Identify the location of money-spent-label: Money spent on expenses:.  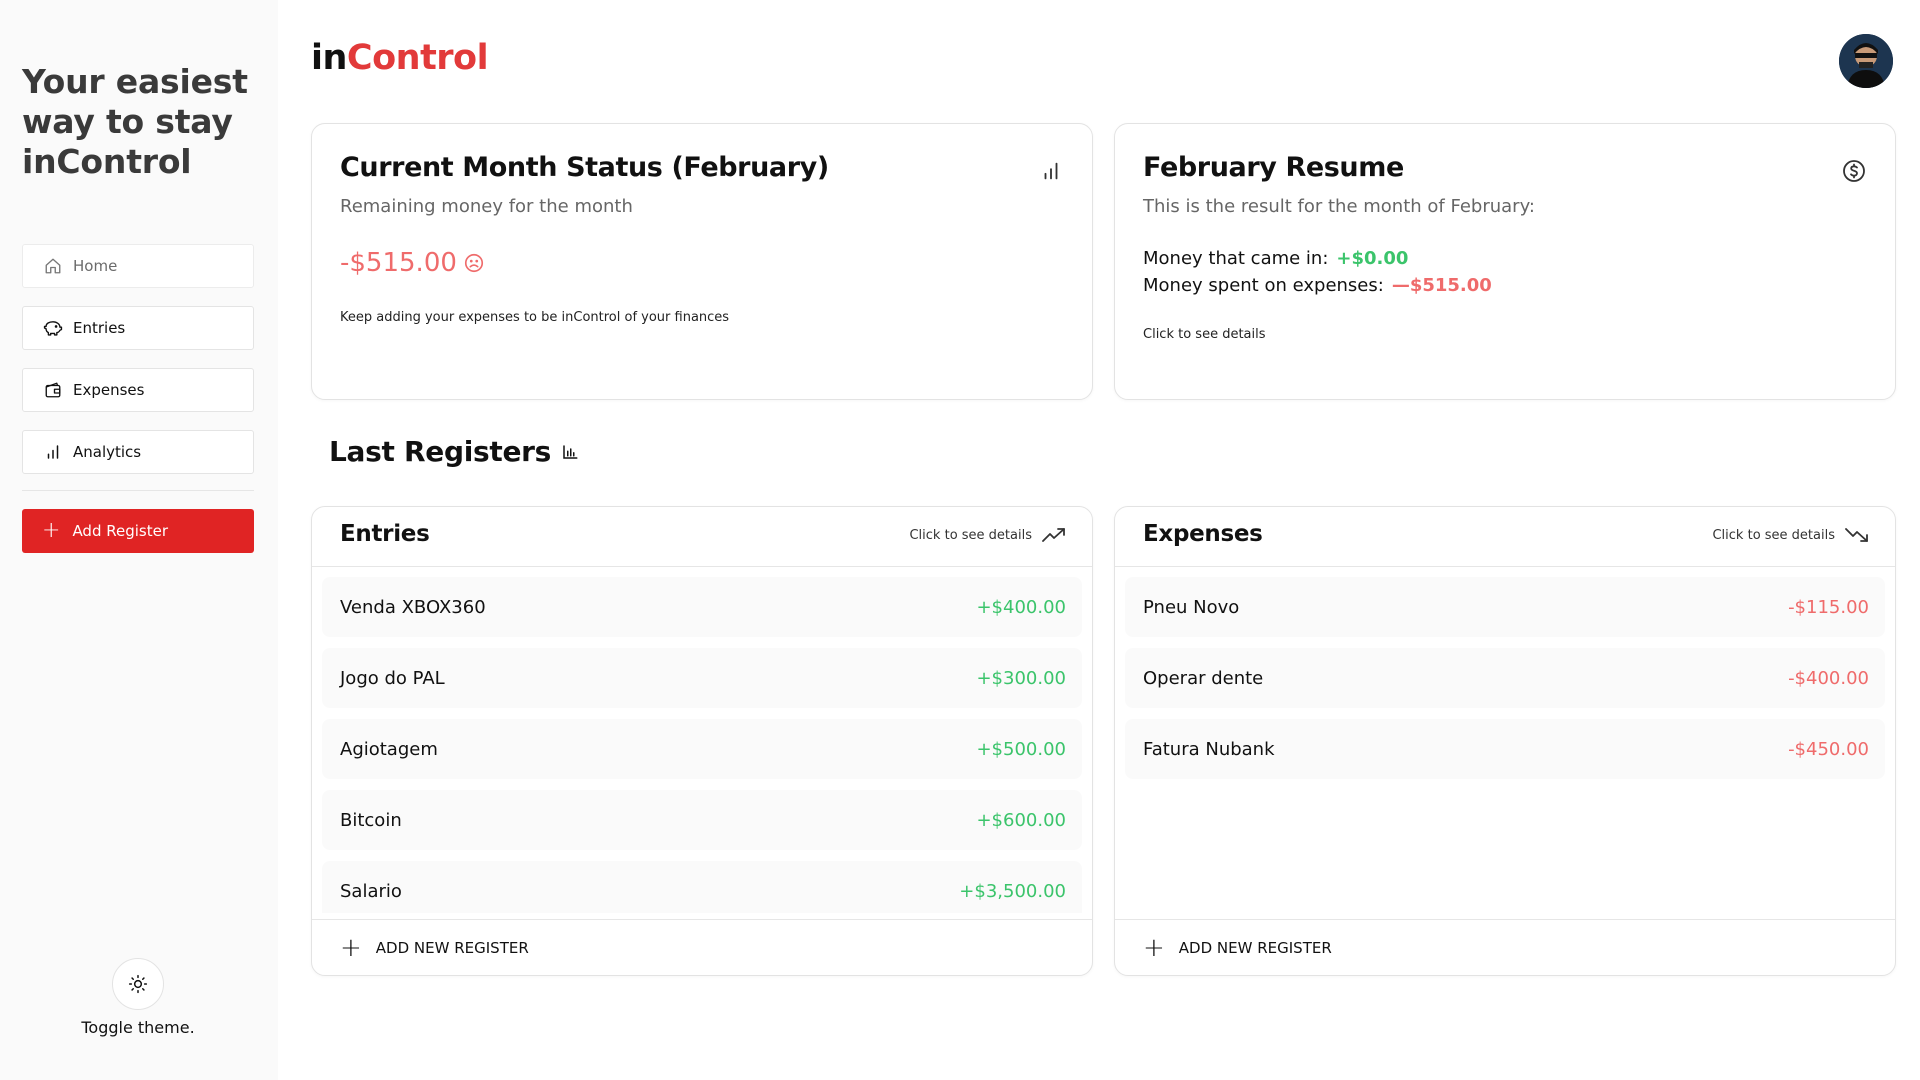
(1263, 285).